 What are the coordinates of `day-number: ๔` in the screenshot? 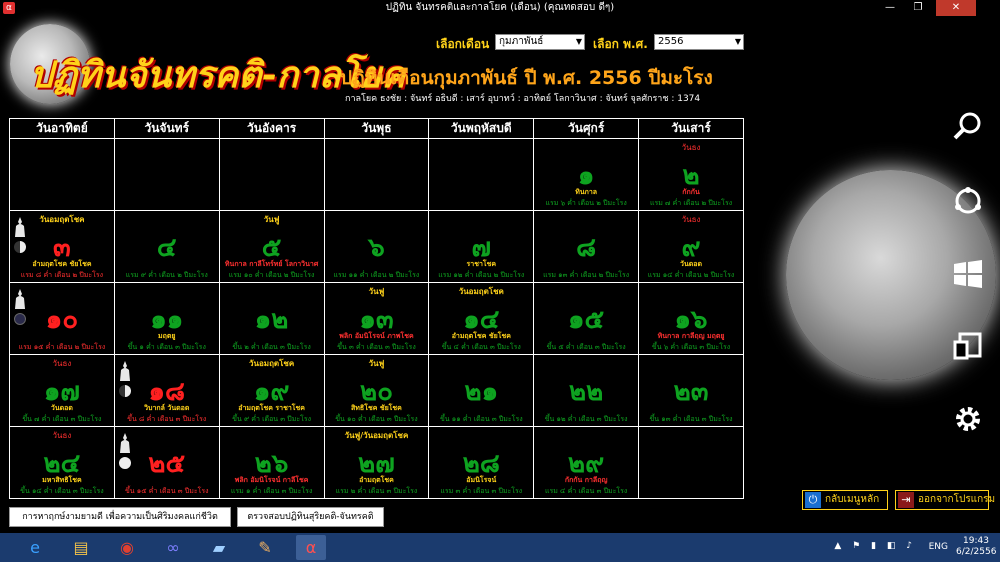 It's located at (166, 248).